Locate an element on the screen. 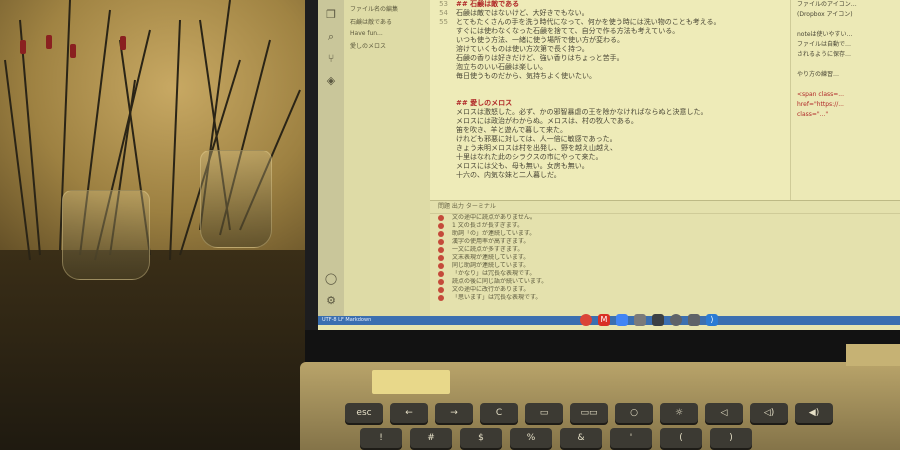 The height and width of the screenshot is (450, 900). problem-text: 文末表現が連続しています。 is located at coordinates (491, 257).